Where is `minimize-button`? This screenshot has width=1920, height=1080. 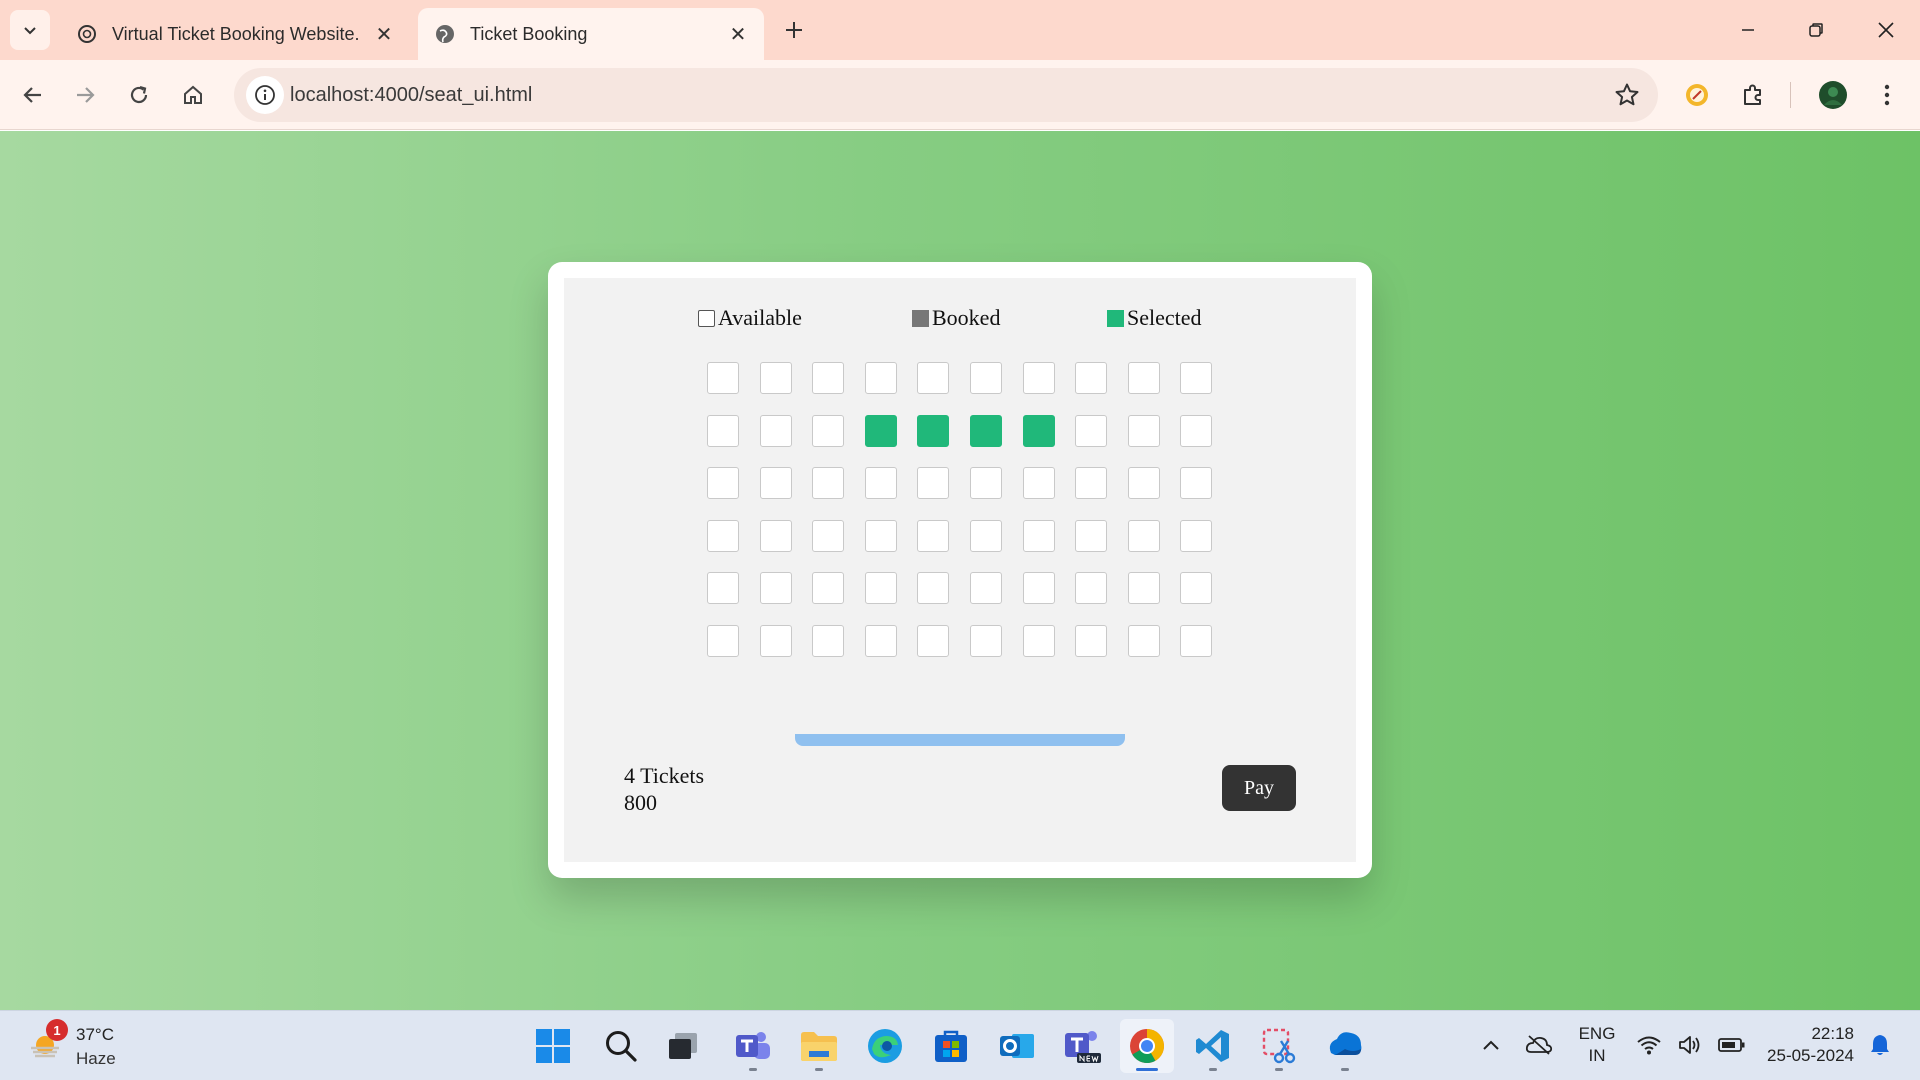
minimize-button is located at coordinates (1748, 30).